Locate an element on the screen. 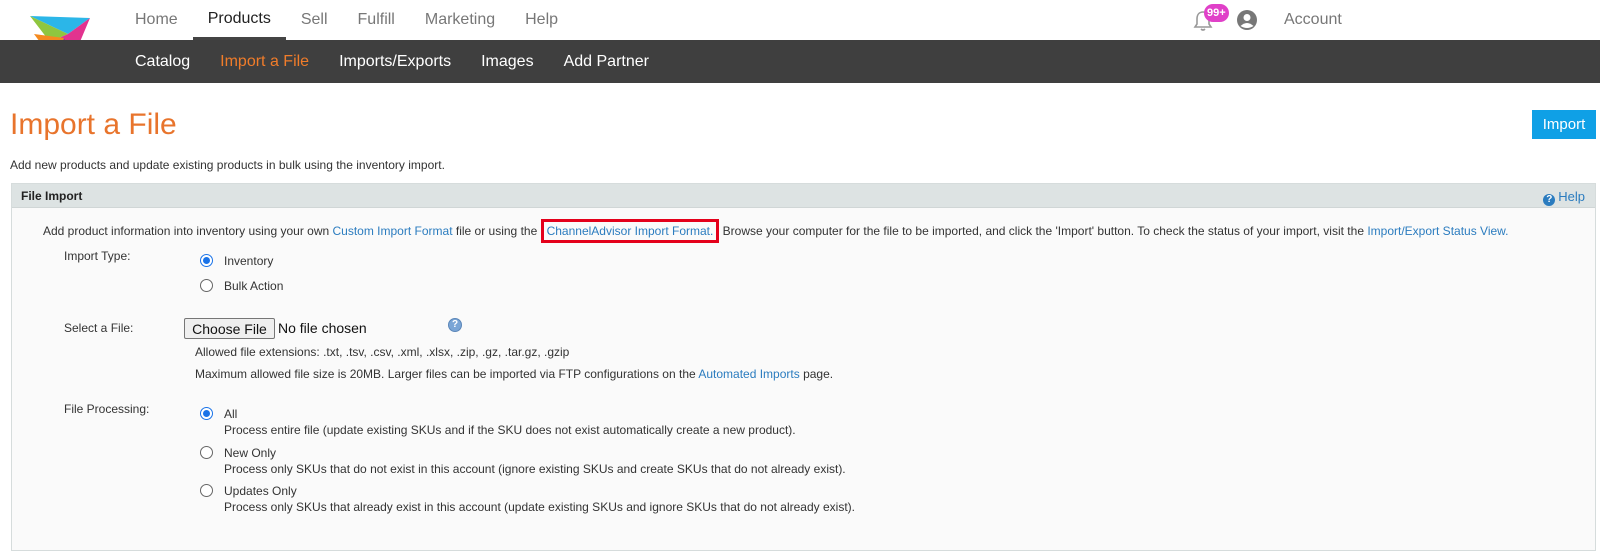 This screenshot has height=554, width=1600. import-button: Import is located at coordinates (1564, 124).